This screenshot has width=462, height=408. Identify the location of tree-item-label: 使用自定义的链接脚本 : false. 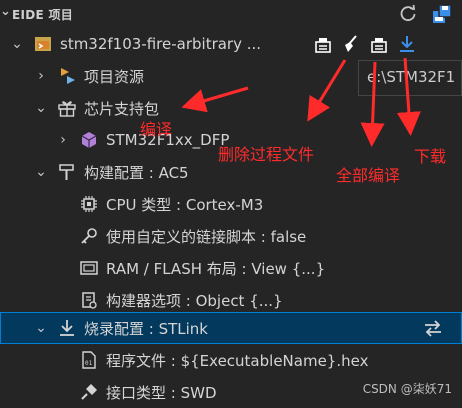
(206, 236).